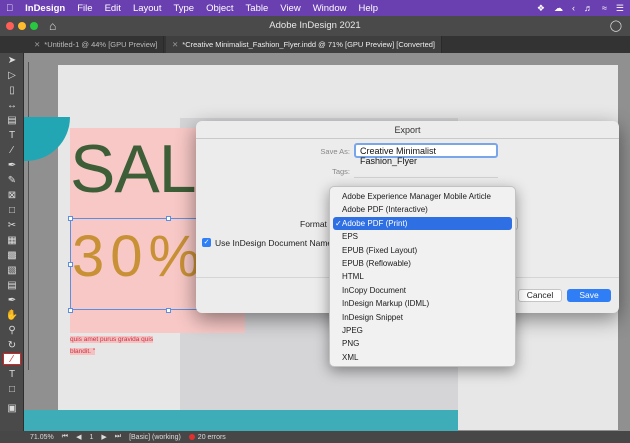  Describe the element at coordinates (12, 166) in the screenshot. I see `pen-tool-icon: ✒` at that location.